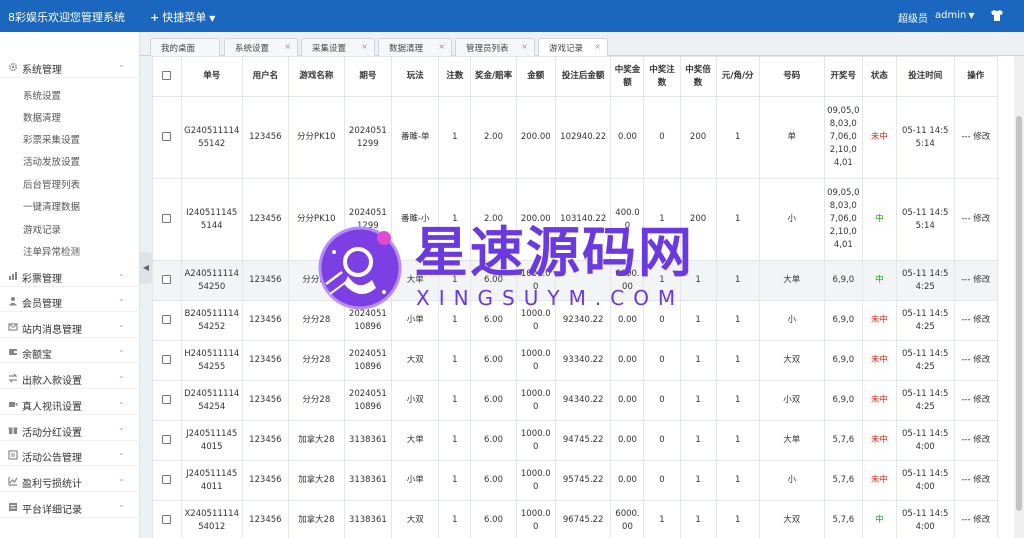  I want to click on sidebar-collapse-handle: ◀, so click(146, 268).